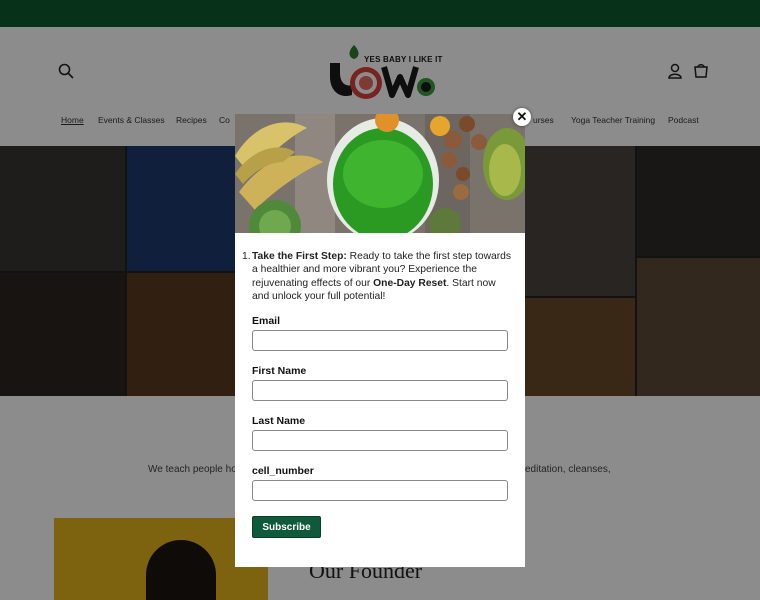  I want to click on promo-heading: Take the First Step:, so click(299, 256).